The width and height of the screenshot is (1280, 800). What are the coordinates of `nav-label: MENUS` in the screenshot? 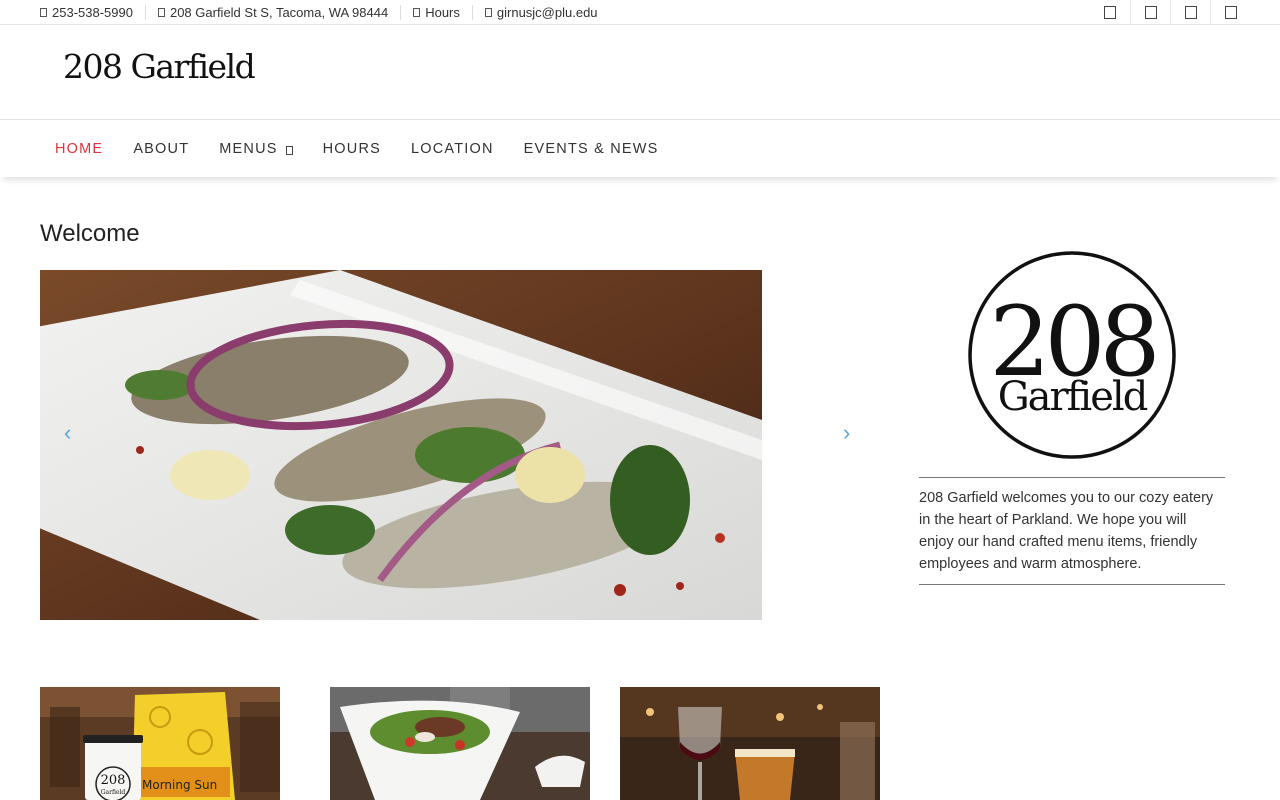 It's located at (248, 148).